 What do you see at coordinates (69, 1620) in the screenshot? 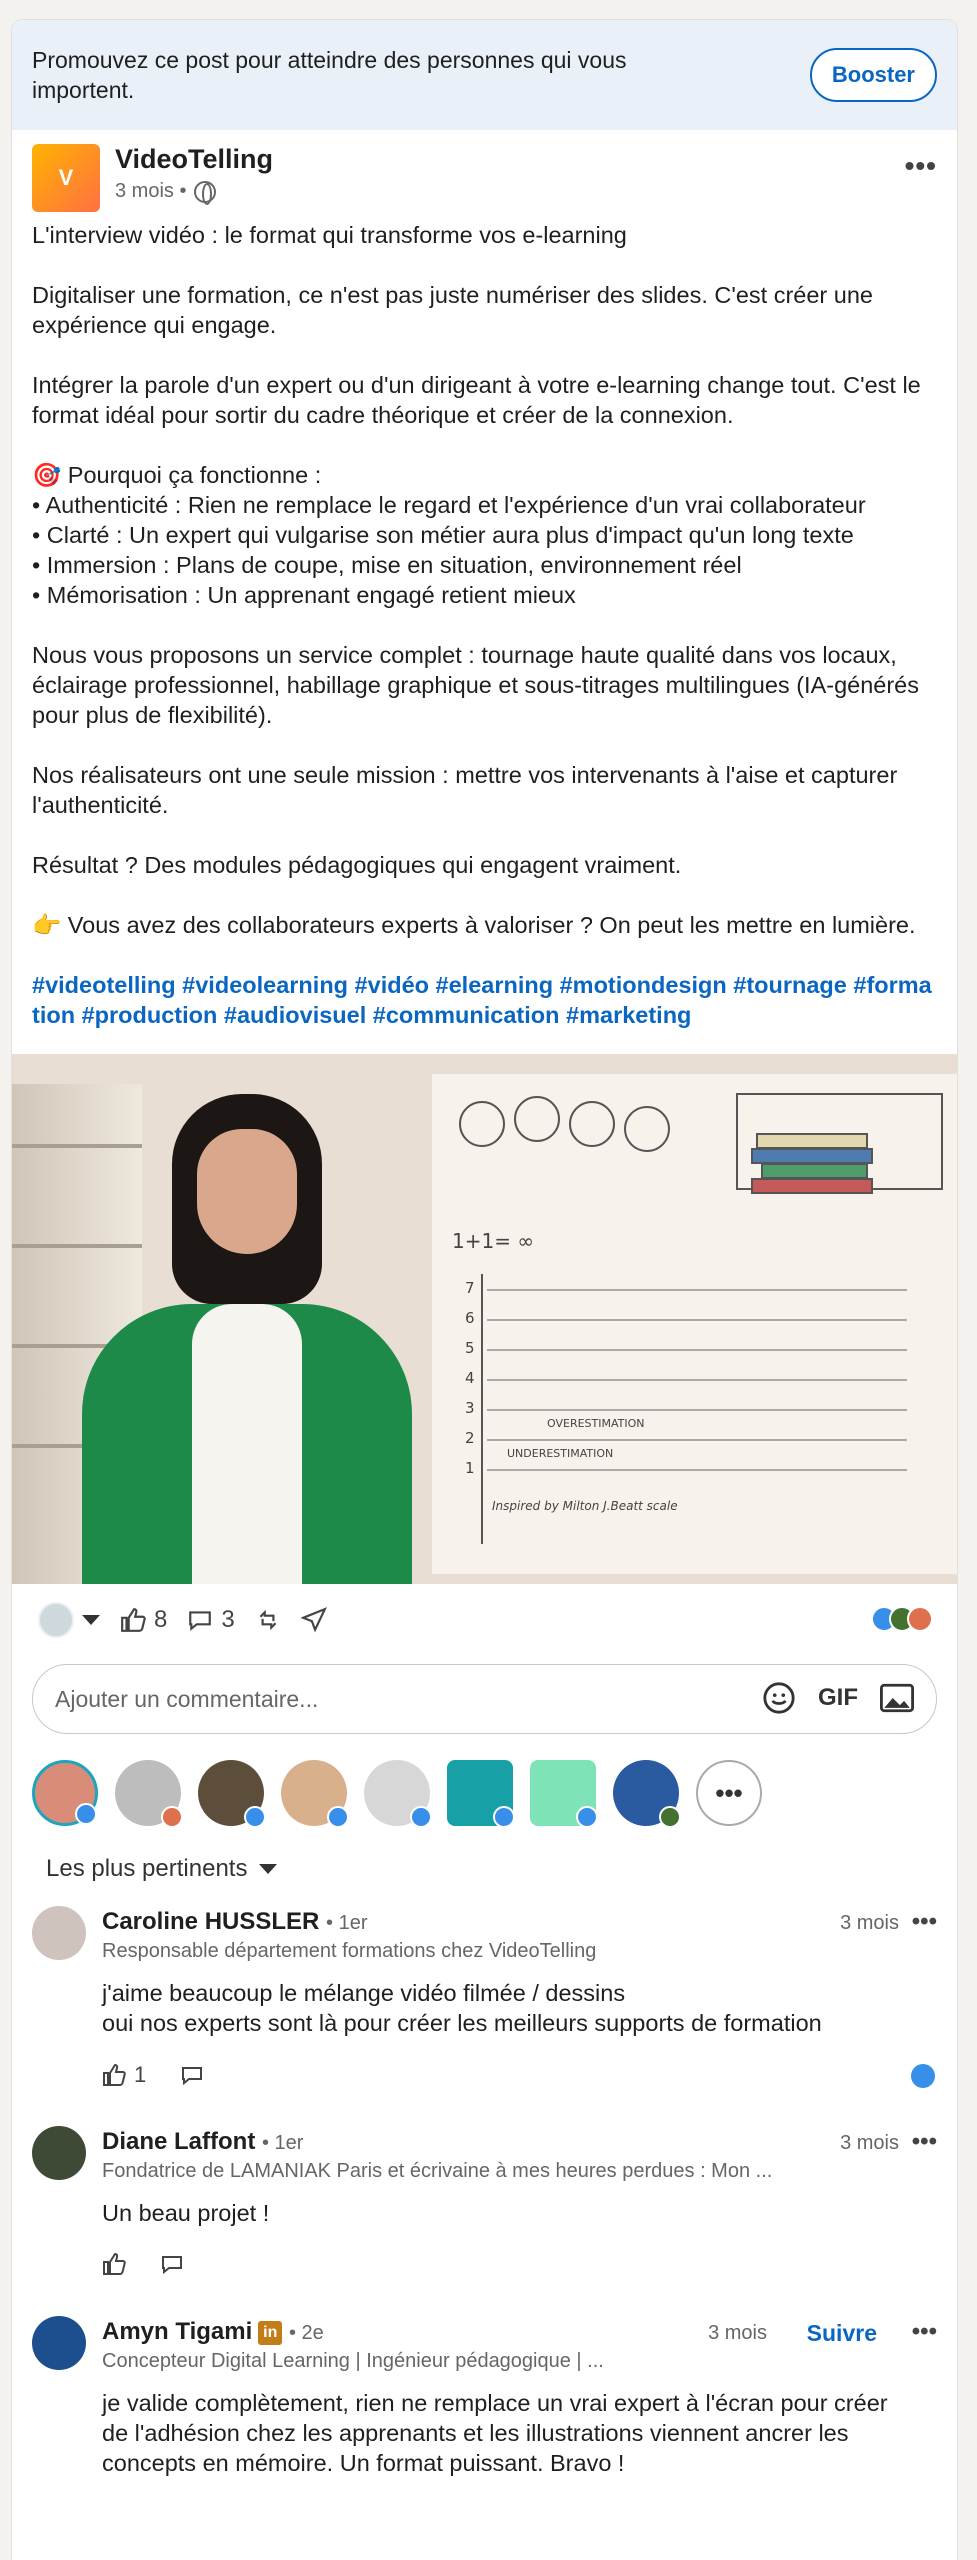
I see `react-as-switcher` at bounding box center [69, 1620].